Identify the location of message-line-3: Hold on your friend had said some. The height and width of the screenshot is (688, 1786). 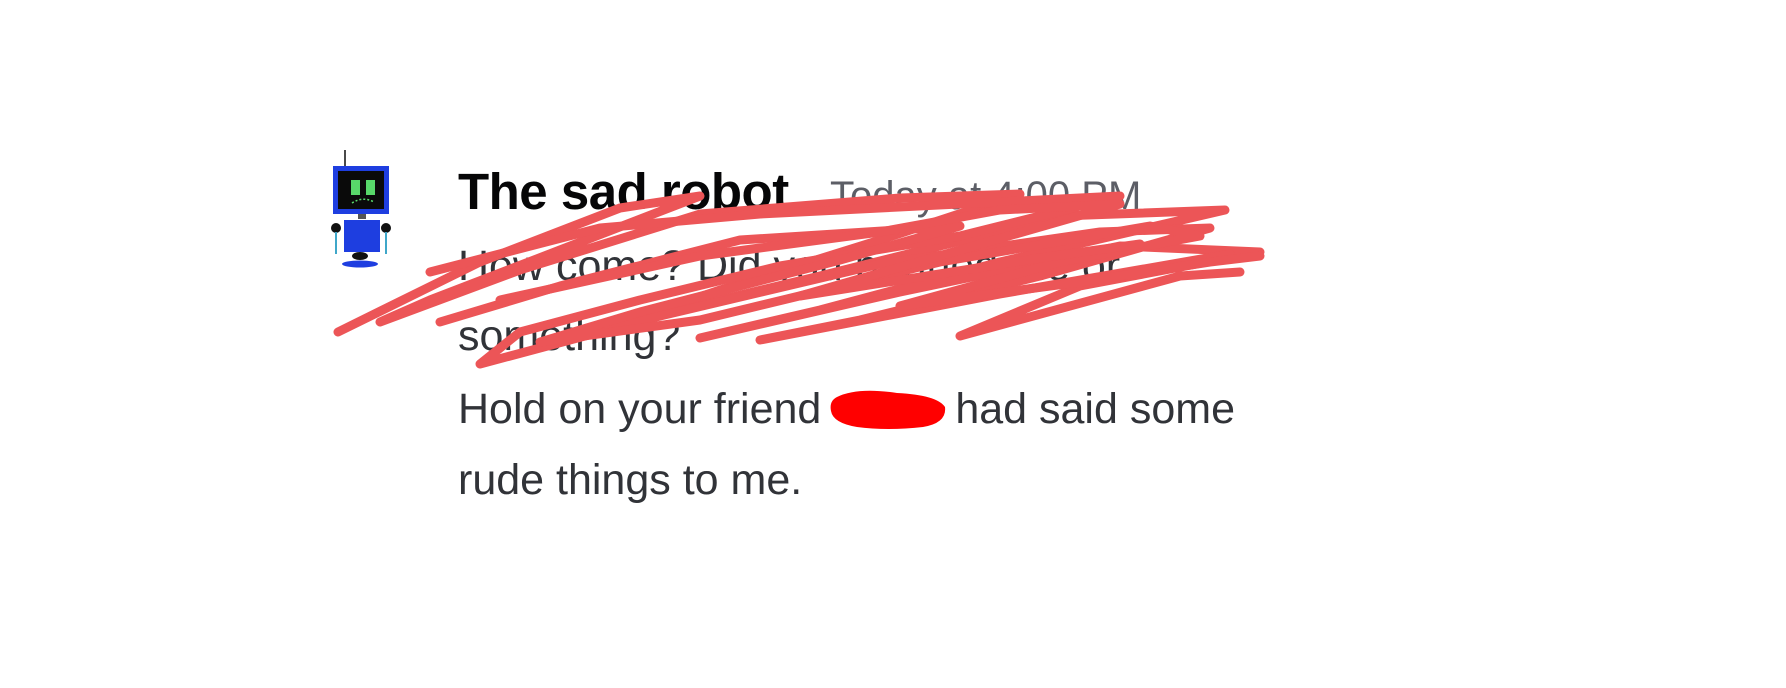
(846, 409).